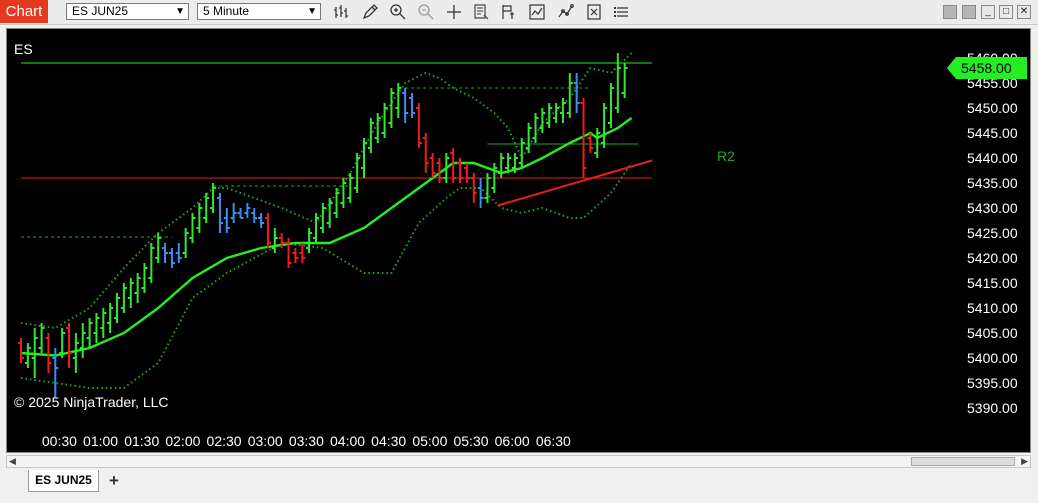 Image resolution: width=1038 pixels, height=503 pixels. I want to click on indicators-icon, so click(537, 12).